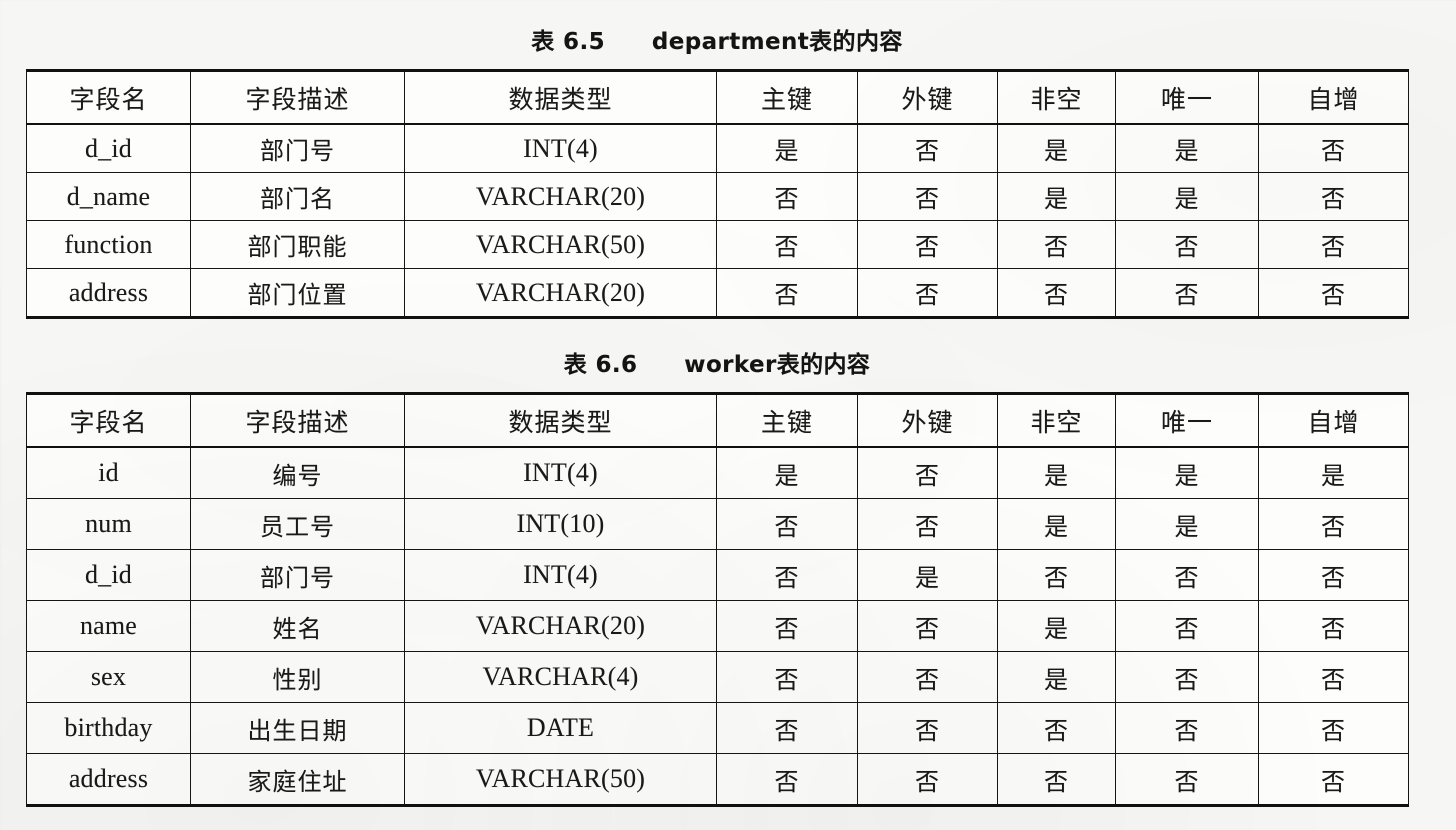 The width and height of the screenshot is (1456, 830). I want to click on caption-title-6-6: worker表的内容, so click(777, 365).